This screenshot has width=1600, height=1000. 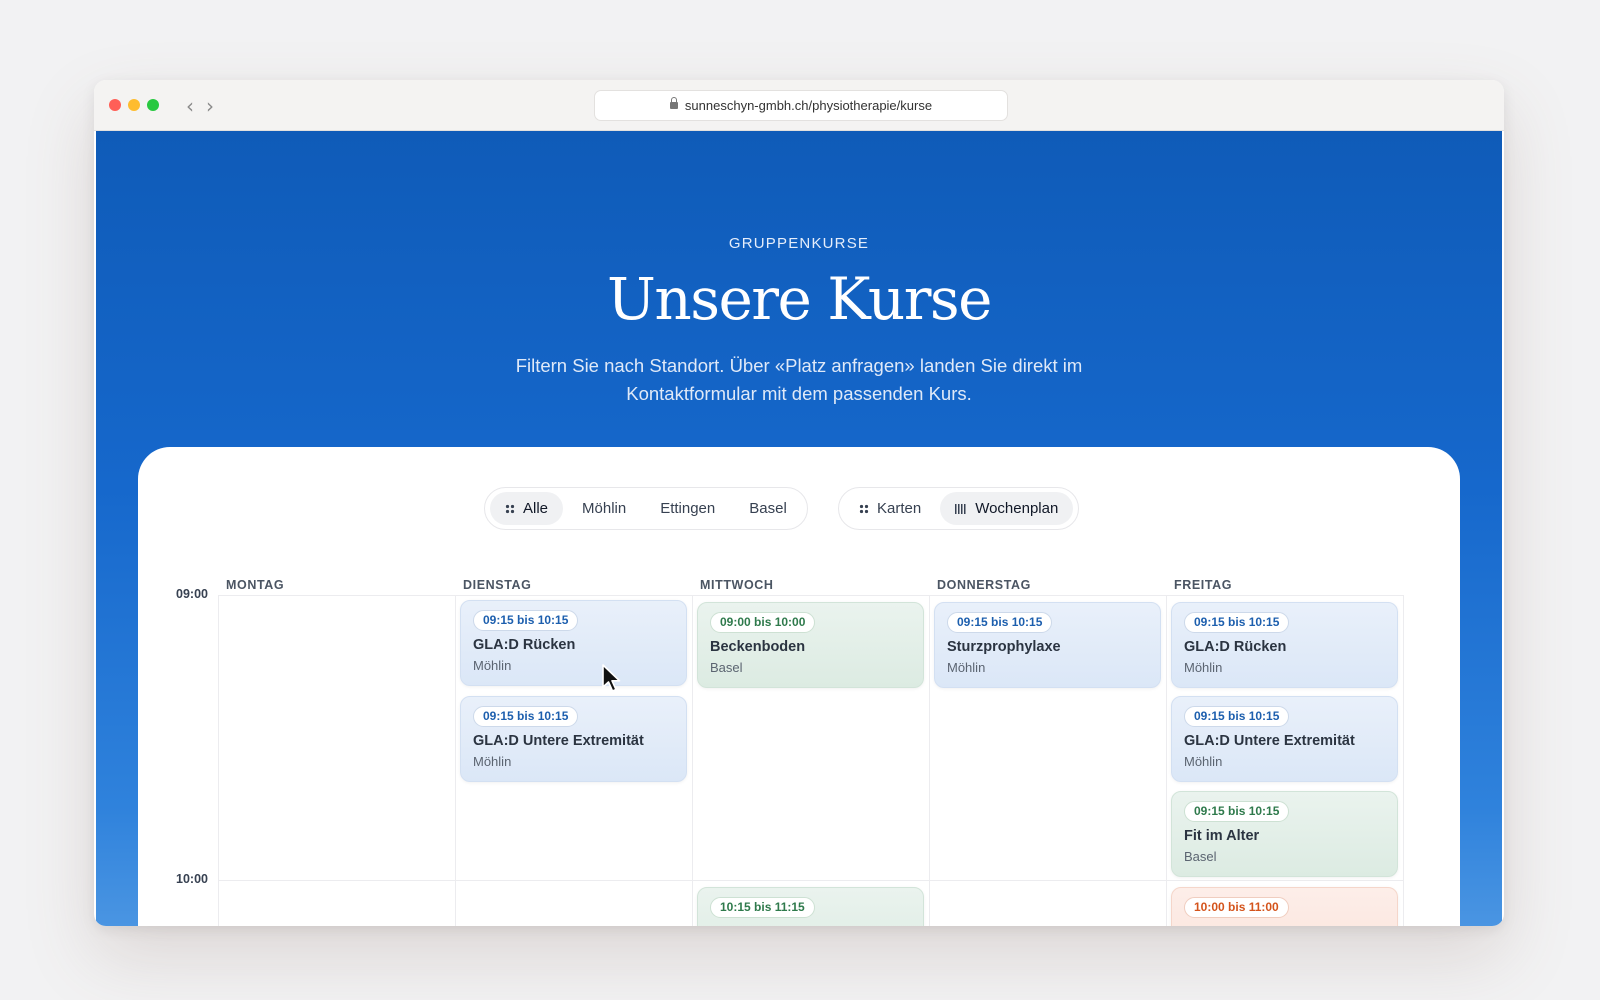 What do you see at coordinates (190, 106) in the screenshot?
I see `back-arrow-icon: ‹` at bounding box center [190, 106].